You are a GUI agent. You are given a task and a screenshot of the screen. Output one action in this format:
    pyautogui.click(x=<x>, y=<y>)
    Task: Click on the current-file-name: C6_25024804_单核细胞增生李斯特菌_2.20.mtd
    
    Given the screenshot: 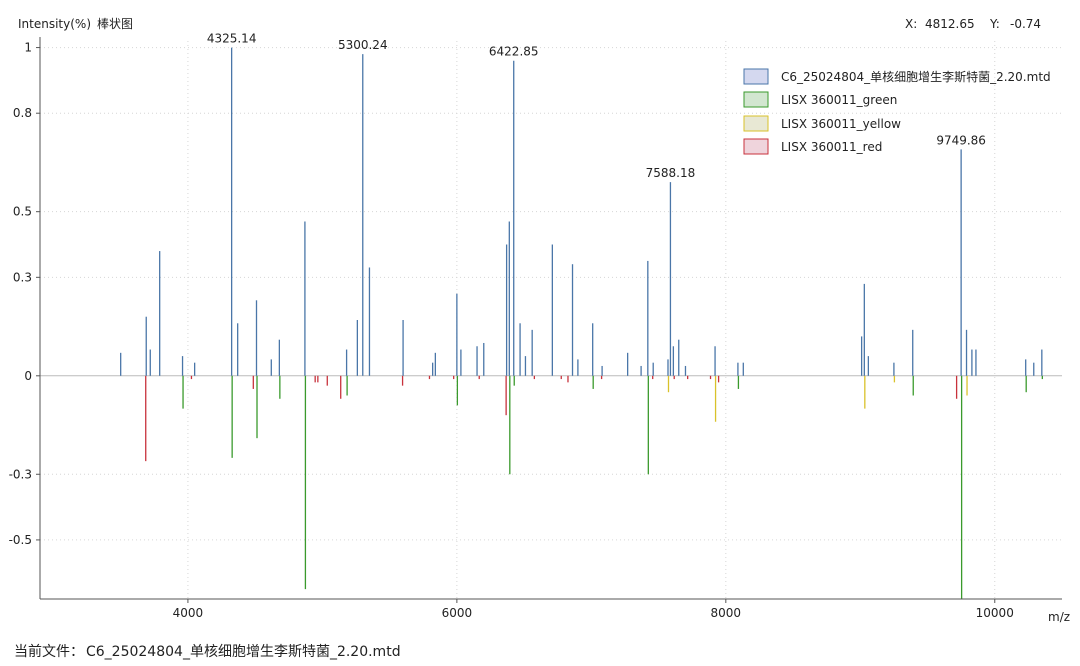 What is the action you would take?
    pyautogui.click(x=243, y=652)
    